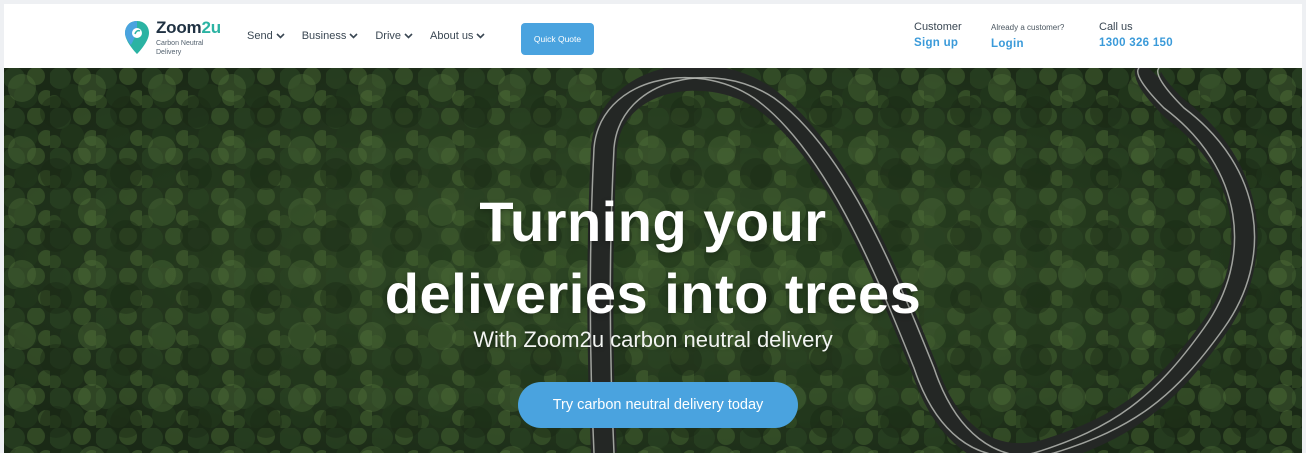 This screenshot has width=1306, height=453. What do you see at coordinates (188, 27) in the screenshot?
I see `logo-wordmark: Zoom2u` at bounding box center [188, 27].